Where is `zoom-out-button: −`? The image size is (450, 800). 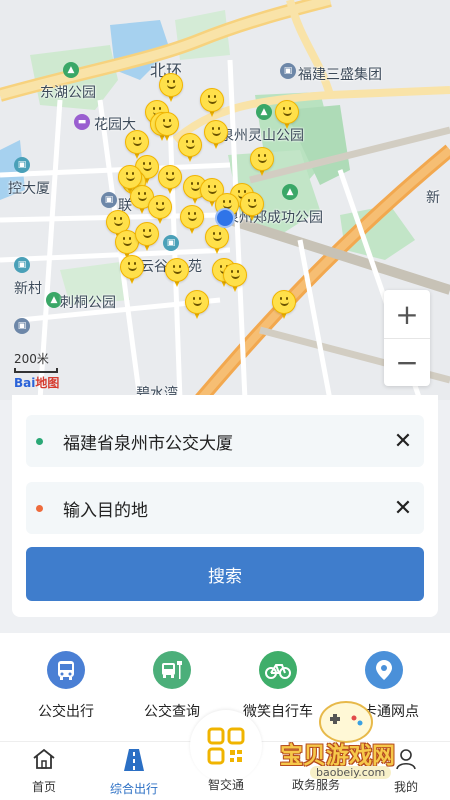 zoom-out-button: − is located at coordinates (407, 362).